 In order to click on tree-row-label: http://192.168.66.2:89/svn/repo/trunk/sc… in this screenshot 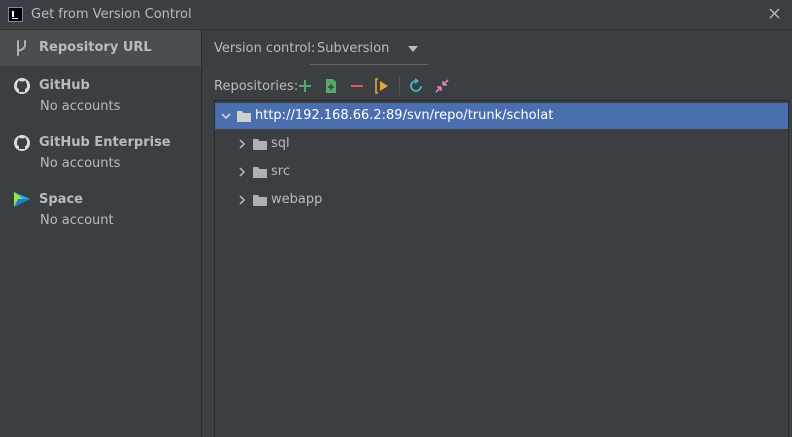, I will do `click(404, 115)`.